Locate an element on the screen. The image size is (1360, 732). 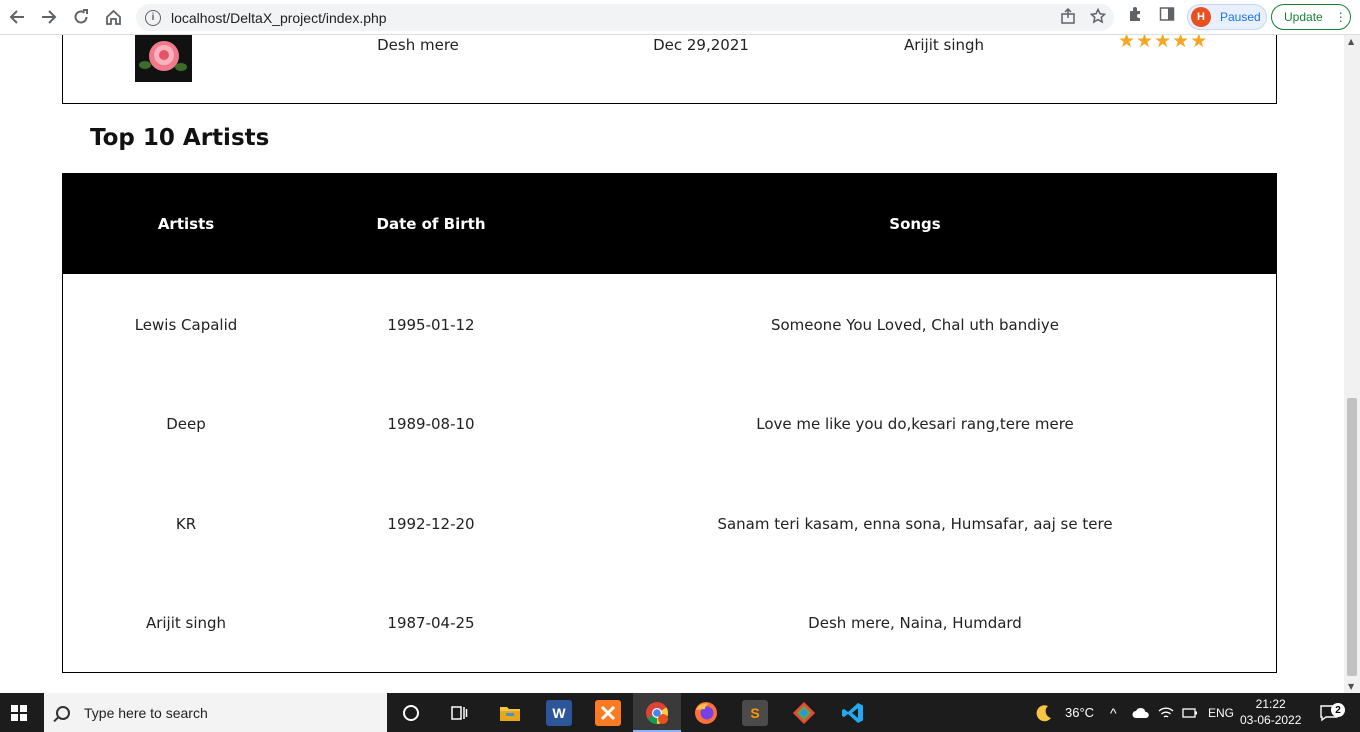
artist-name: KR is located at coordinates (186, 524).